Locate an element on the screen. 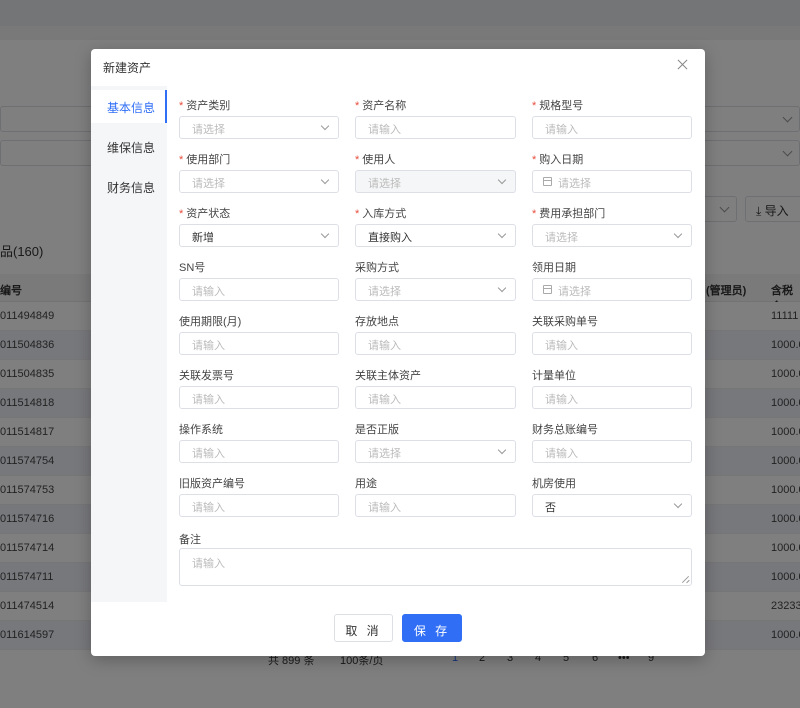 The height and width of the screenshot is (708, 800). field-label-text: 领用日期 is located at coordinates (554, 268).